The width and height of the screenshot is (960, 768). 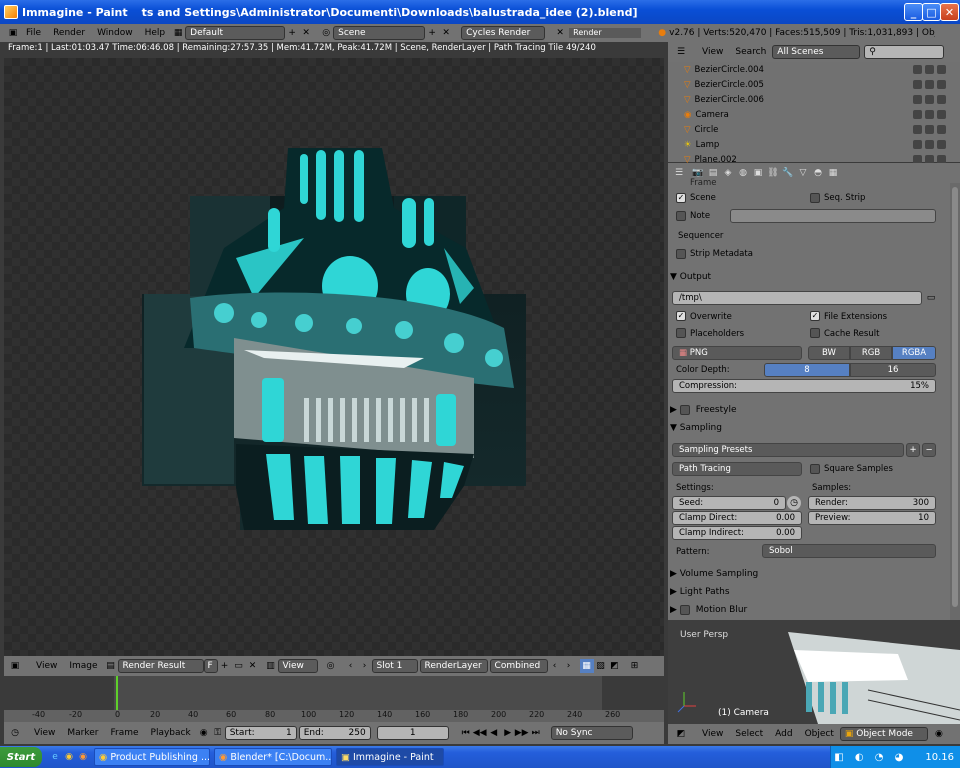 What do you see at coordinates (365, 666) in the screenshot?
I see `slot-next-icon: ›` at bounding box center [365, 666].